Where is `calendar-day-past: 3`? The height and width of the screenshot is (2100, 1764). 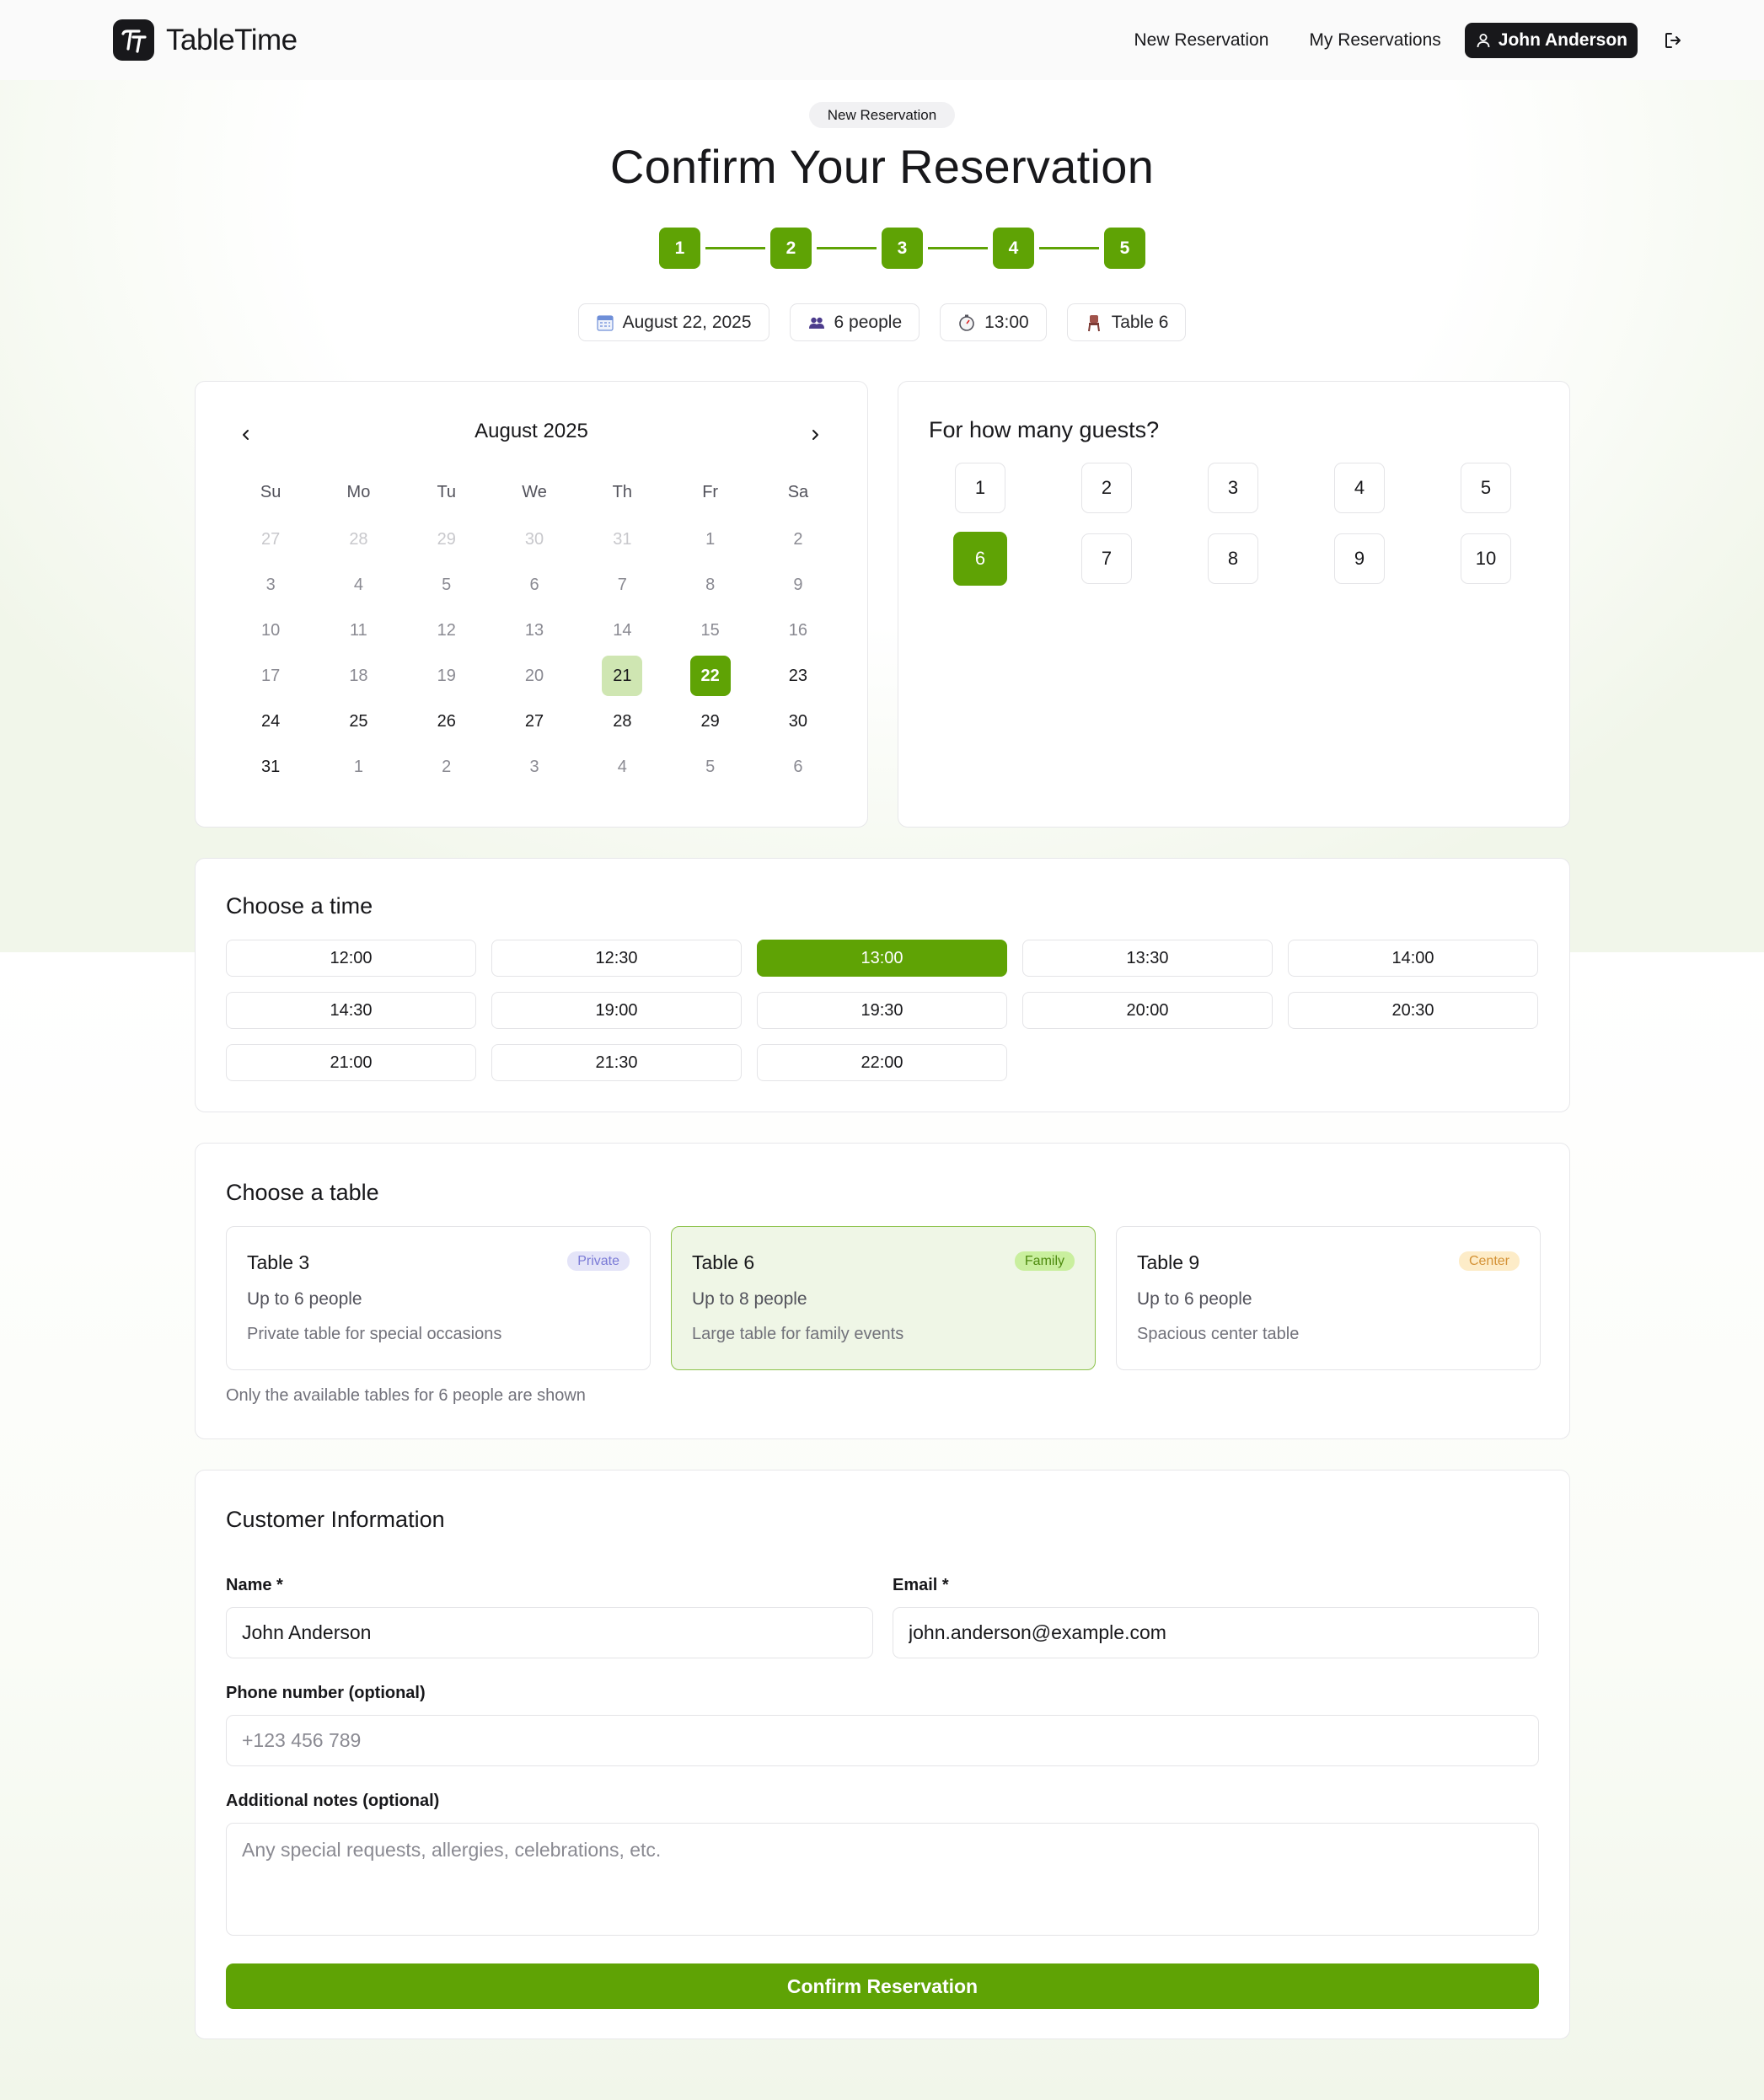 calendar-day-past: 3 is located at coordinates (270, 584).